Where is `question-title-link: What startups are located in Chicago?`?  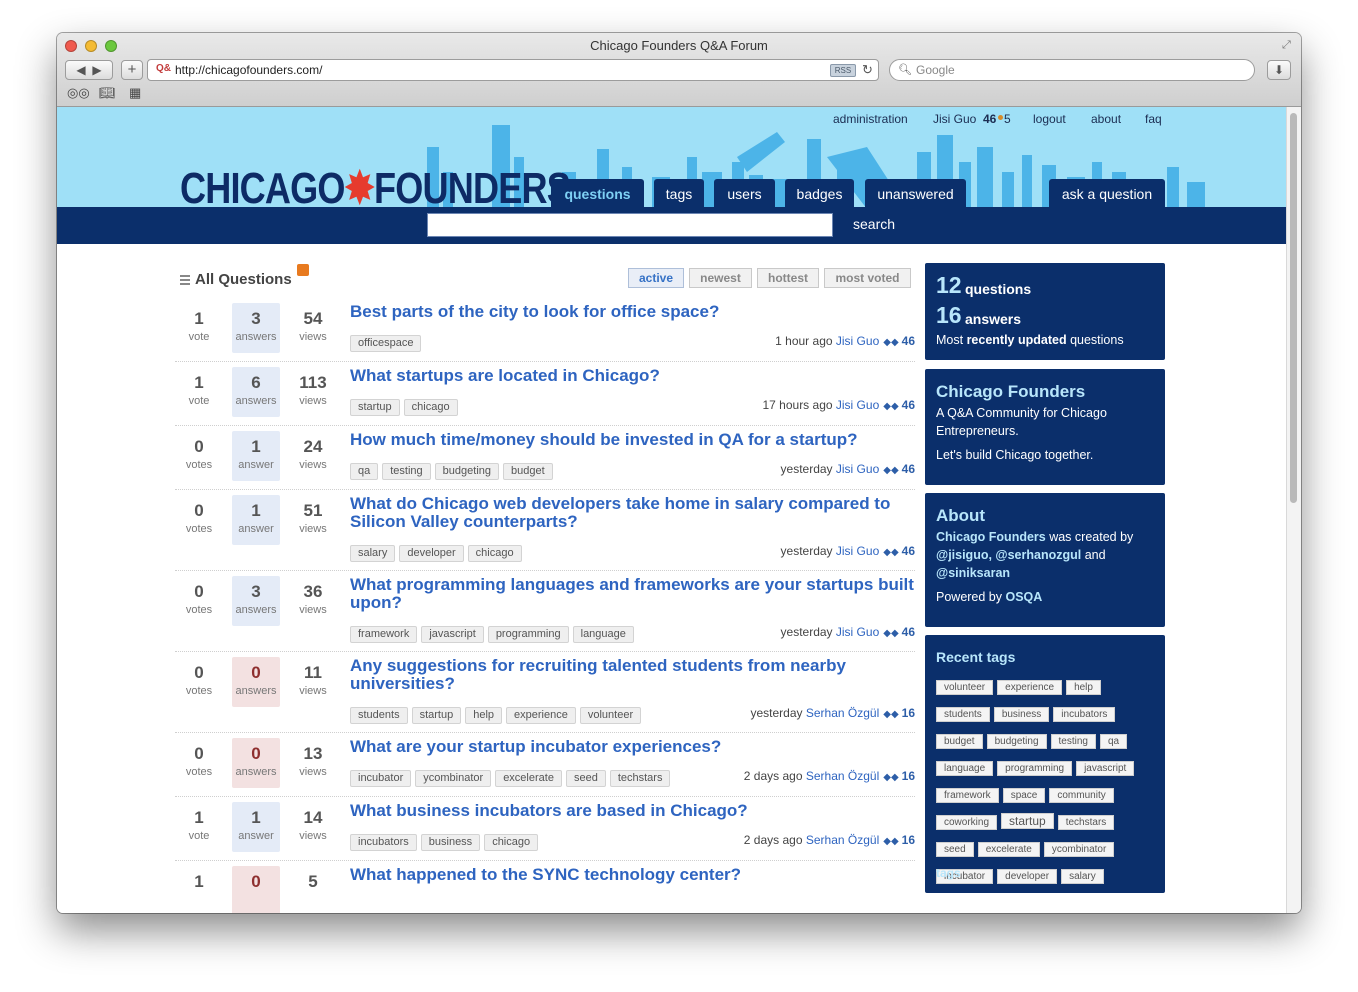
question-title-link: What startups are located in Chicago? is located at coordinates (632, 376).